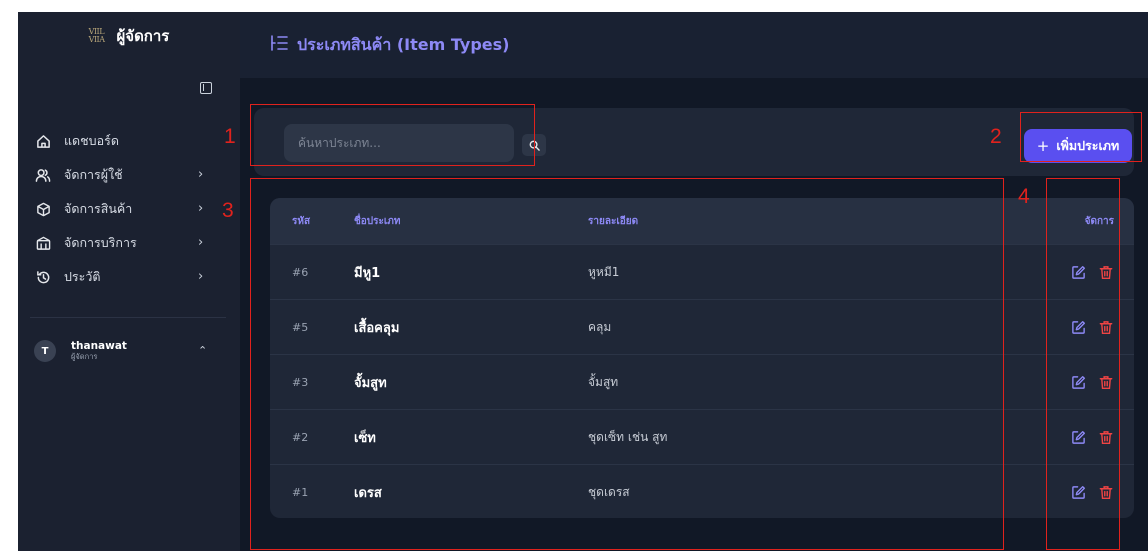  Describe the element at coordinates (45, 351) in the screenshot. I see `avatar: T` at that location.